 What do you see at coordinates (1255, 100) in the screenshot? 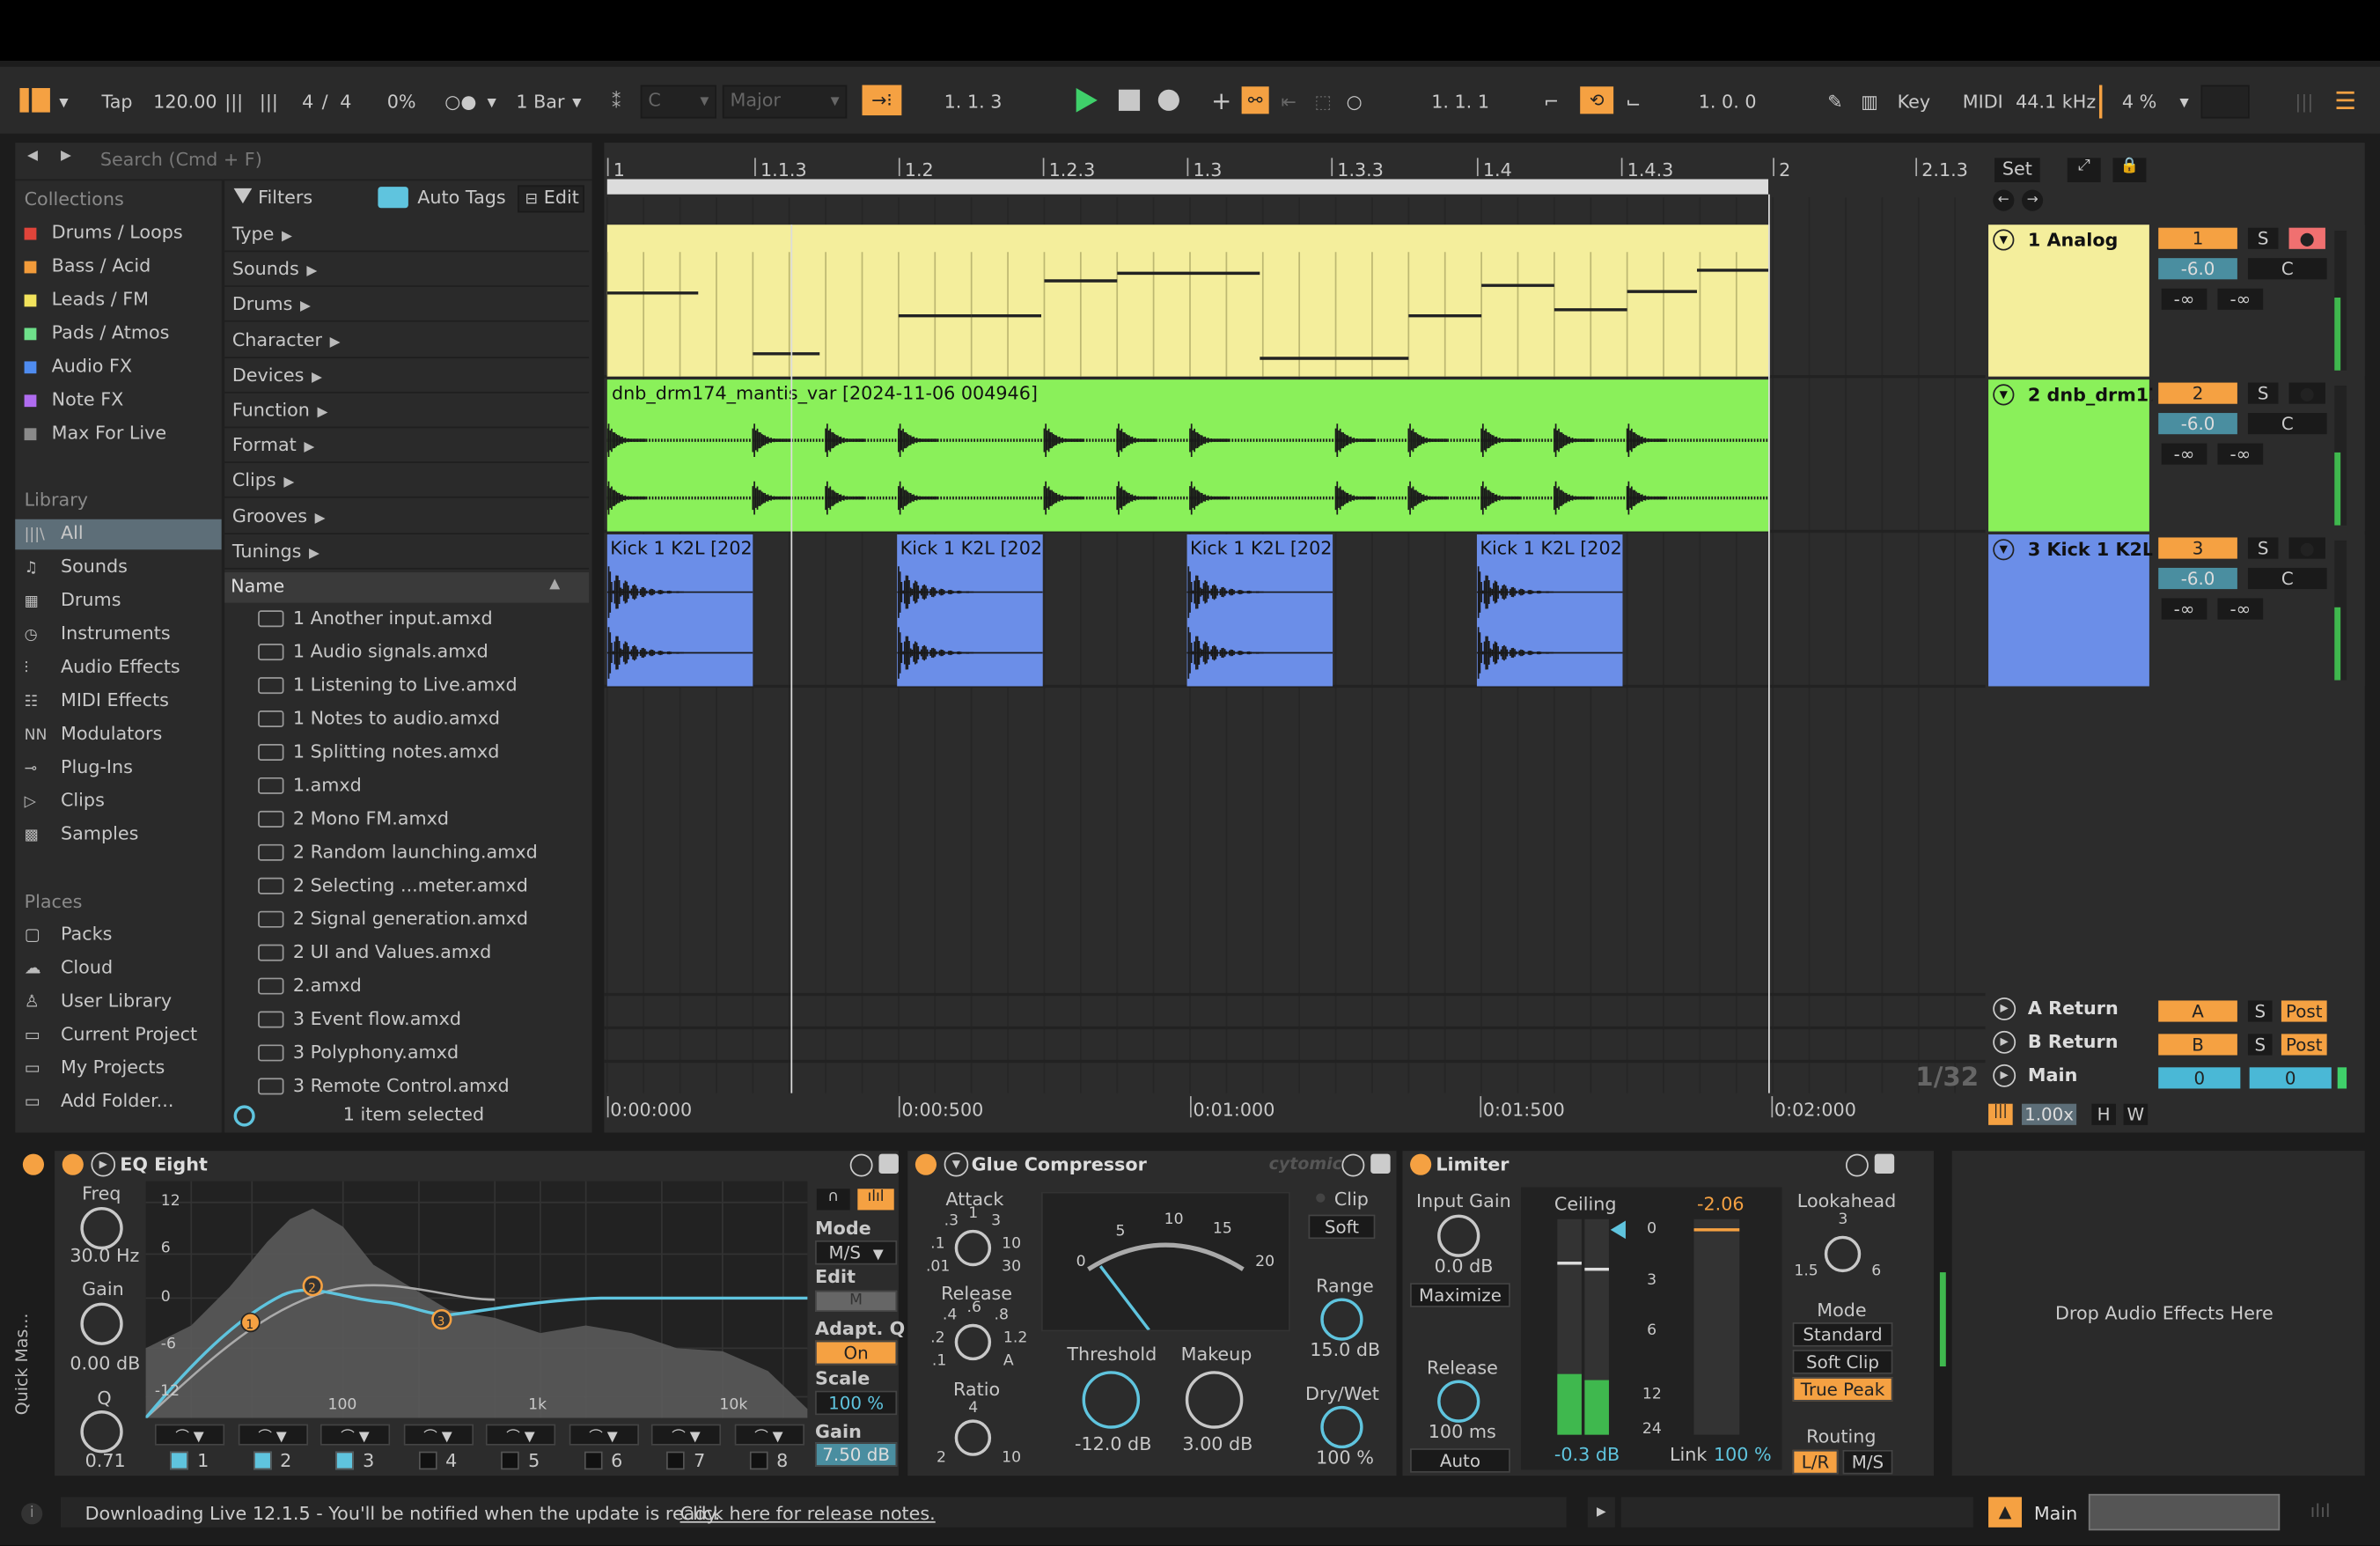
I see `automation-arm-icon: ⚯` at bounding box center [1255, 100].